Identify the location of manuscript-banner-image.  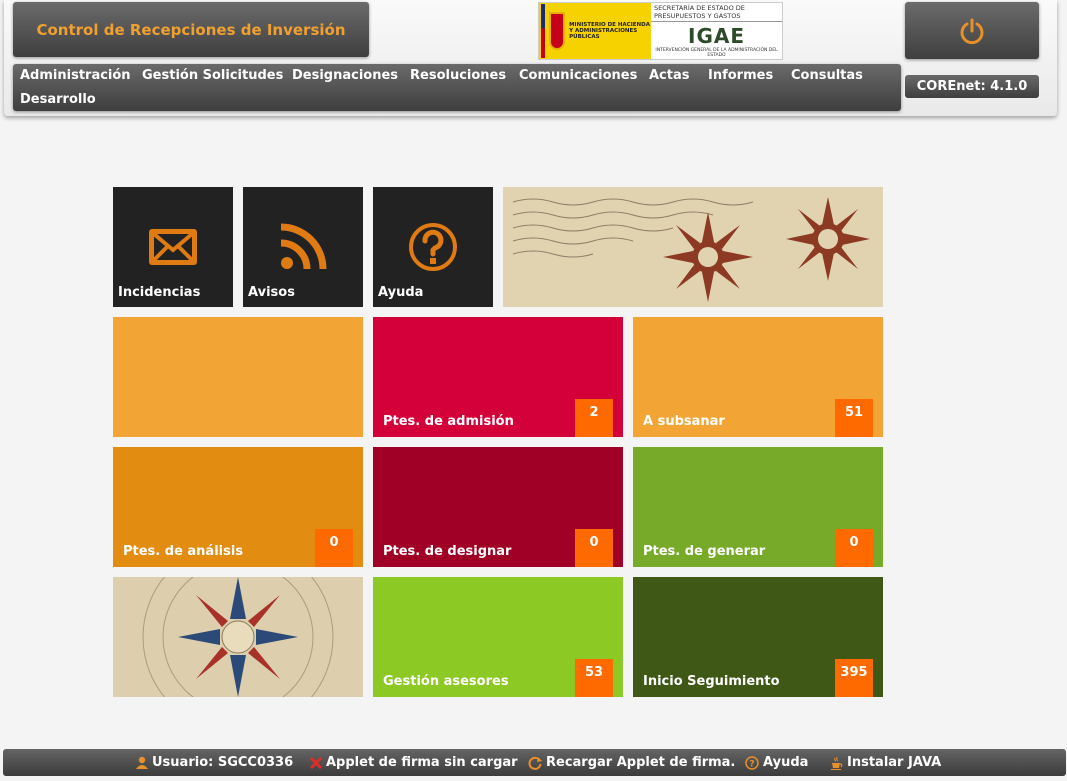
(693, 247).